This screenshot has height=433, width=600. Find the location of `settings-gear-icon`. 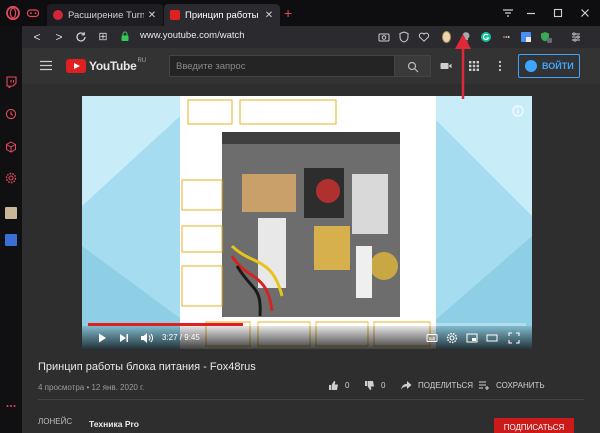

settings-gear-icon is located at coordinates (11, 178).